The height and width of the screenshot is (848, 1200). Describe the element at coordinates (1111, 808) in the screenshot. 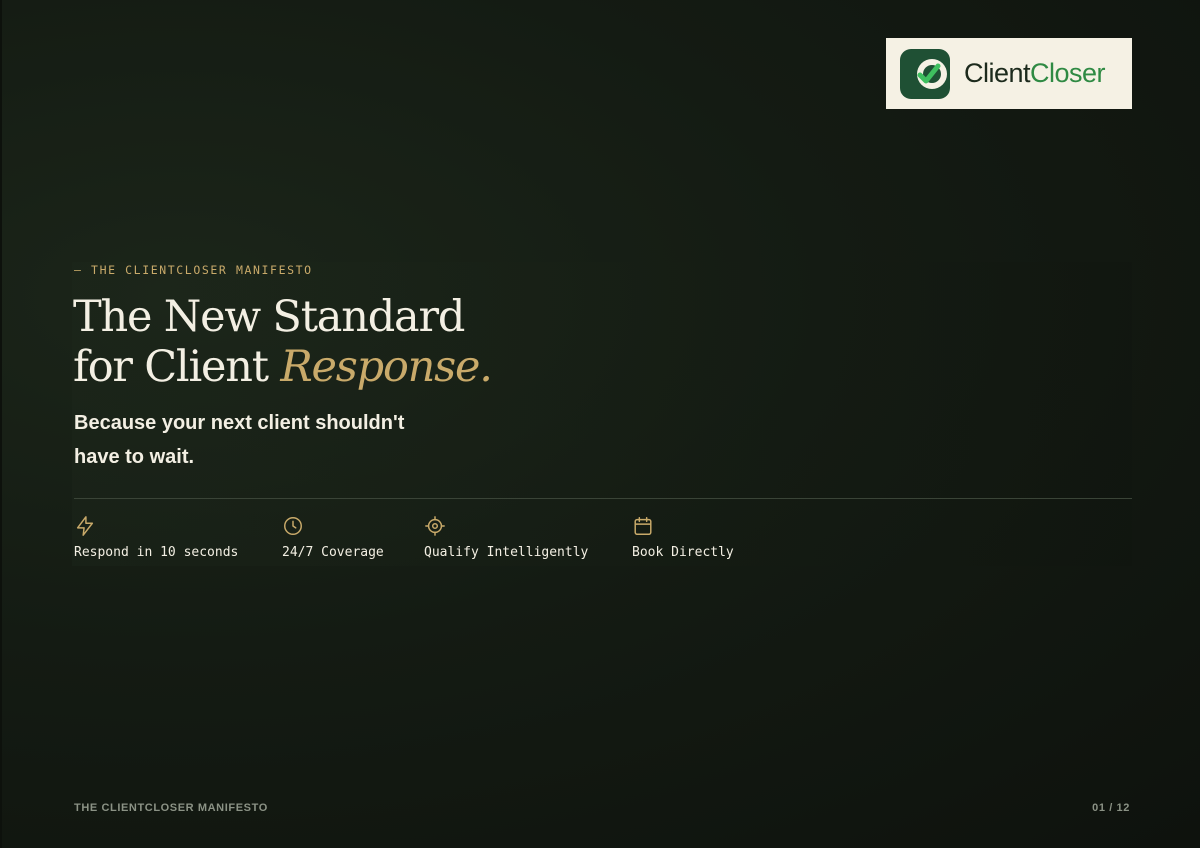

I see `page-indicator: 01 / 12` at that location.